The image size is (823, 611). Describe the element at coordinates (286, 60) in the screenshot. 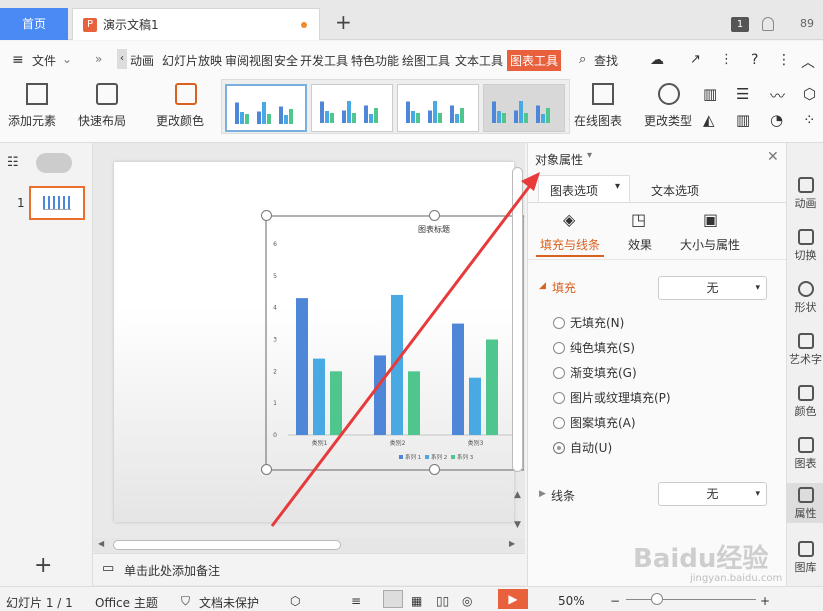

I see `menu-security: 安全` at that location.